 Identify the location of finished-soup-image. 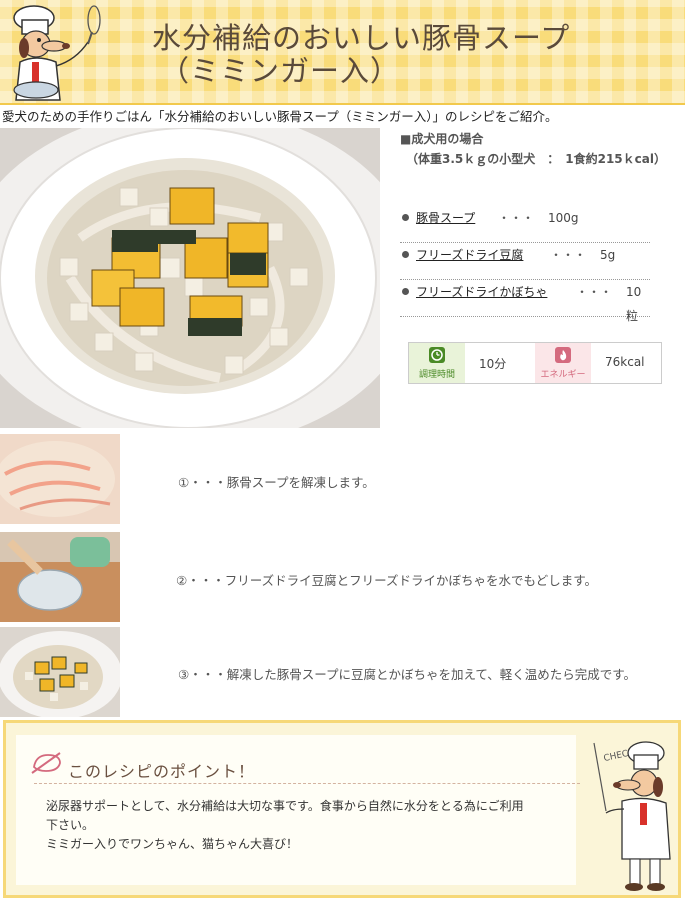
(60, 672).